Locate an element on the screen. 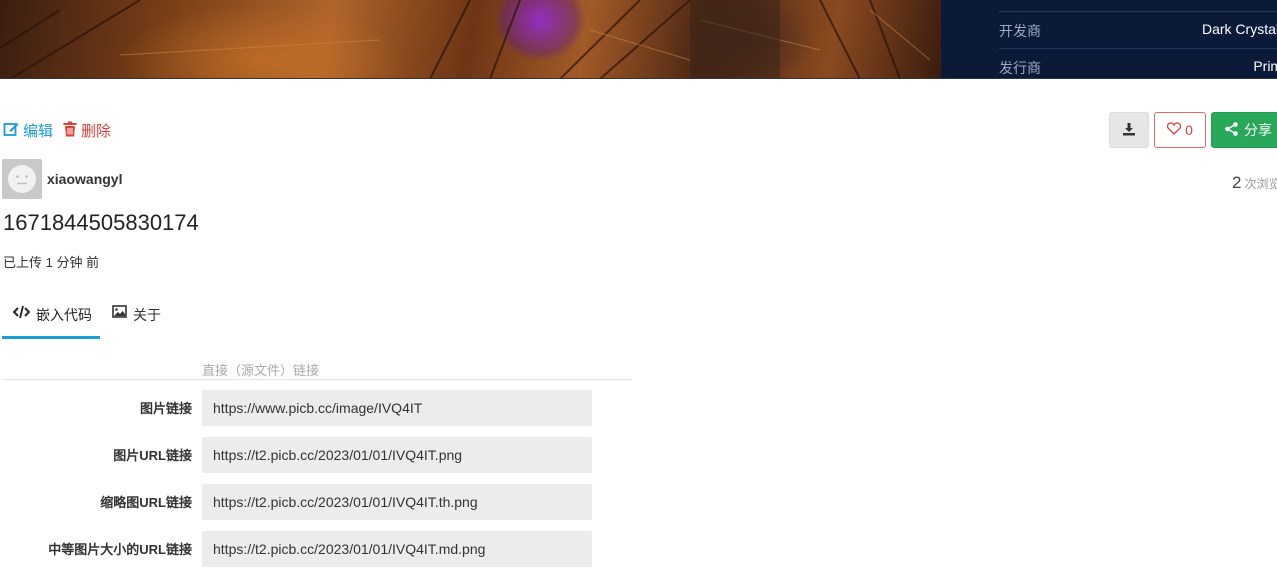 The width and height of the screenshot is (1277, 584). download-button is located at coordinates (1129, 130).